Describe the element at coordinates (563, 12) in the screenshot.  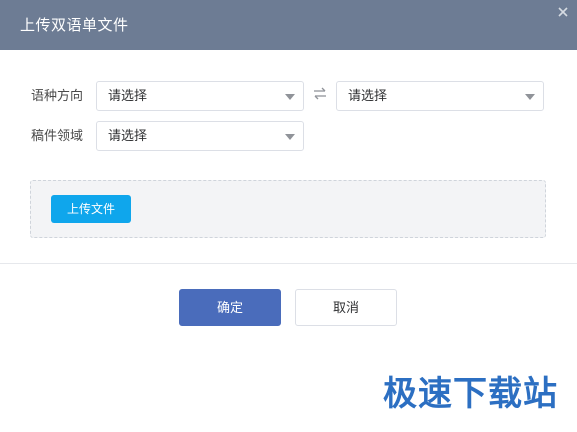
I see `close-icon` at that location.